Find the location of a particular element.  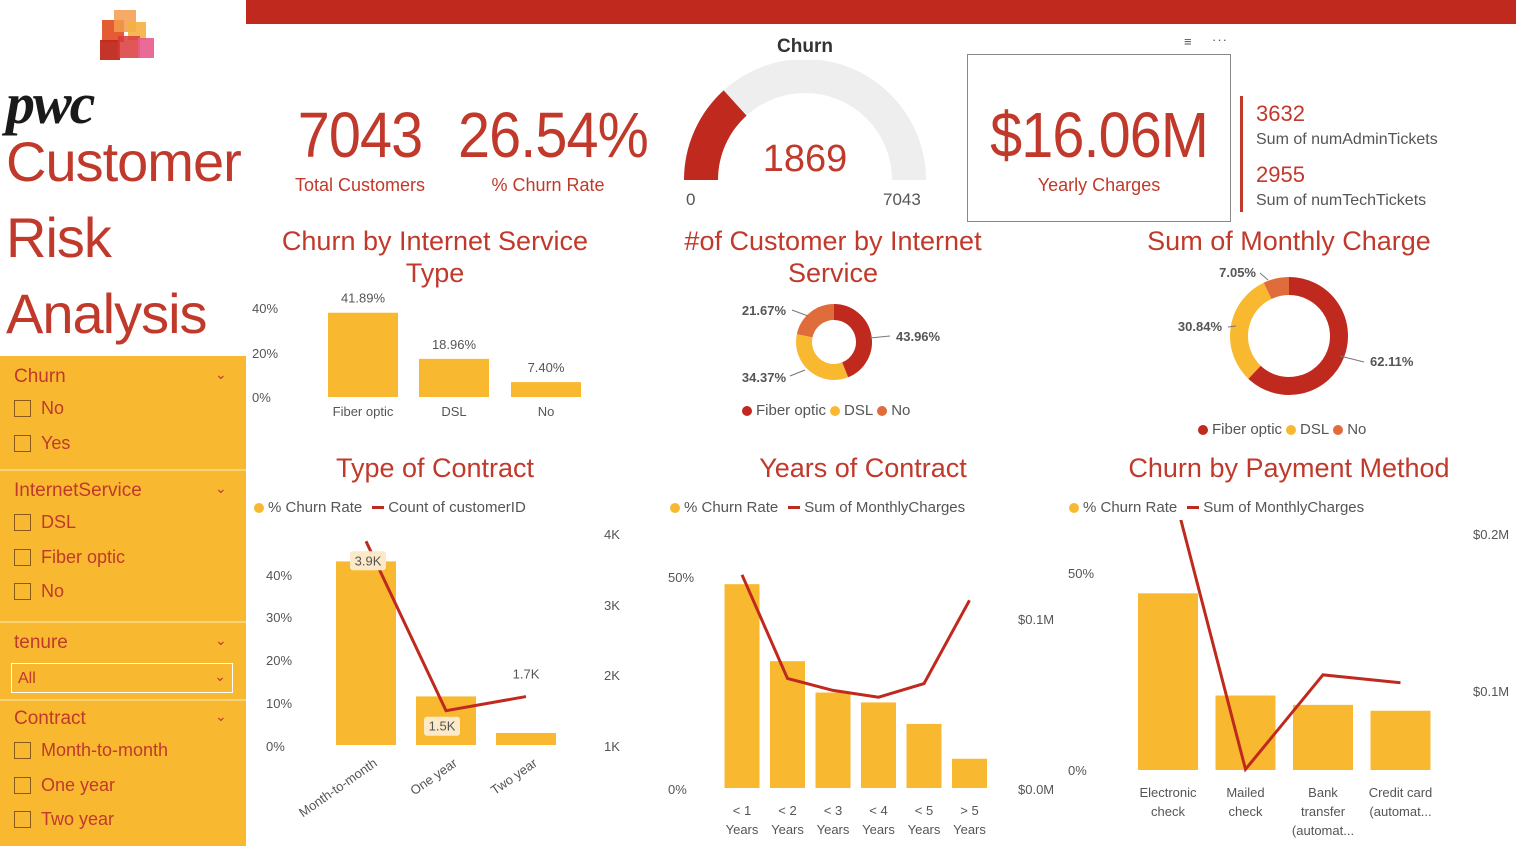

monthly-charge-donut: 62.11% 30.84% 7.05% is located at coordinates (1296, 330).